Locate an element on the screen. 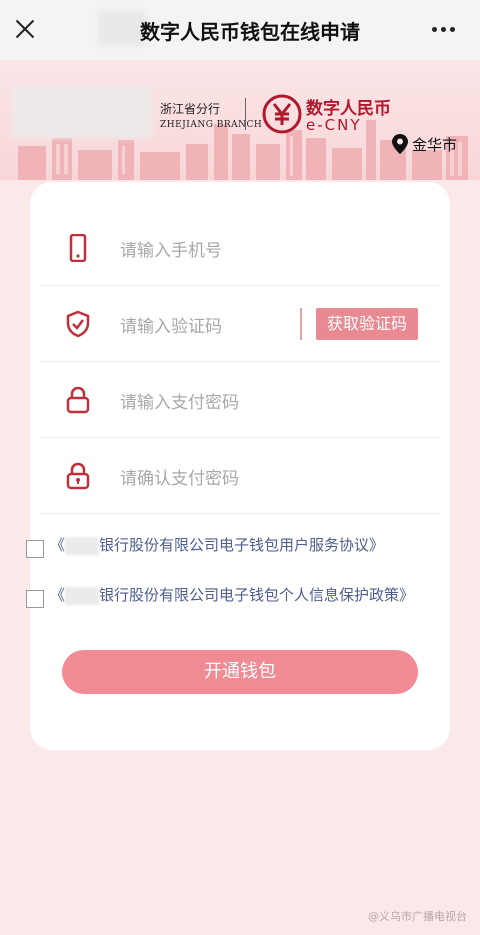 Image resolution: width=480 pixels, height=935 pixels. ecny-emblem-icon is located at coordinates (282, 114).